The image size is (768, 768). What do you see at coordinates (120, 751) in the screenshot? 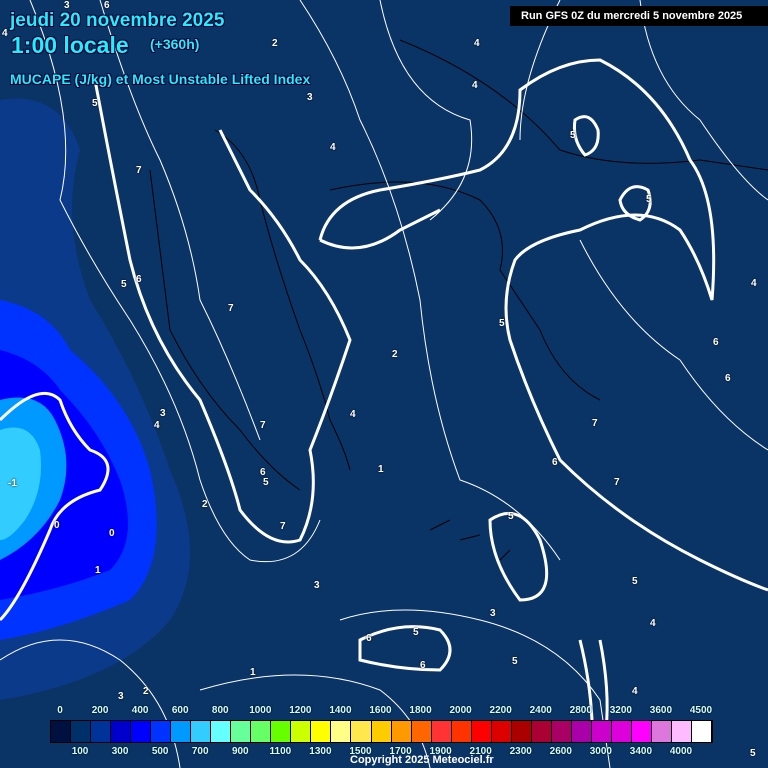
I see `legend-label-bottom: 300` at bounding box center [120, 751].